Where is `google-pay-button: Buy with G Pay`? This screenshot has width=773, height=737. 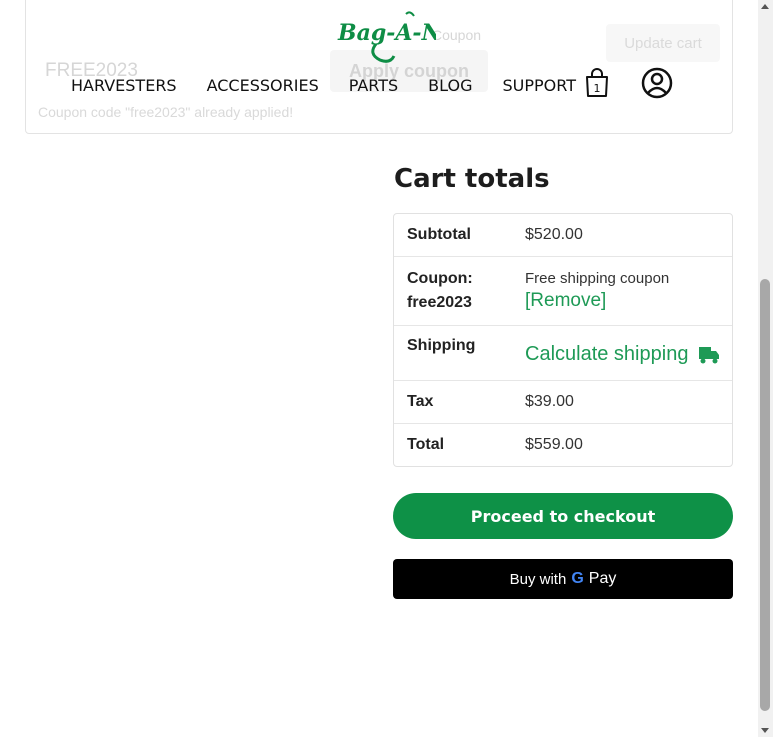
google-pay-button: Buy with G Pay is located at coordinates (563, 579).